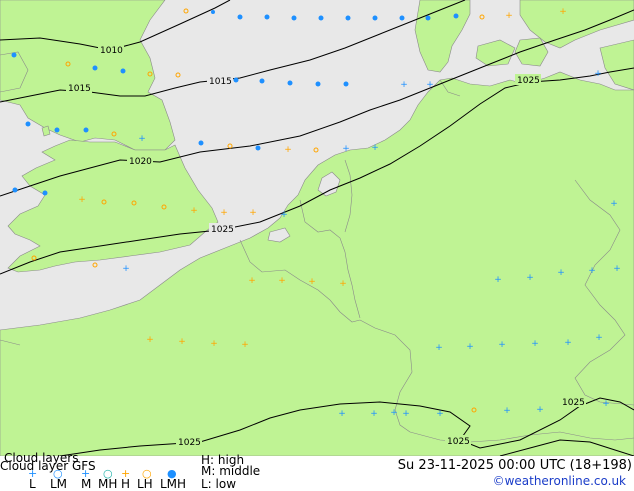 The width and height of the screenshot is (634, 491). What do you see at coordinates (145, 484) in the screenshot?
I see `legend-code-lh: LH` at bounding box center [145, 484].